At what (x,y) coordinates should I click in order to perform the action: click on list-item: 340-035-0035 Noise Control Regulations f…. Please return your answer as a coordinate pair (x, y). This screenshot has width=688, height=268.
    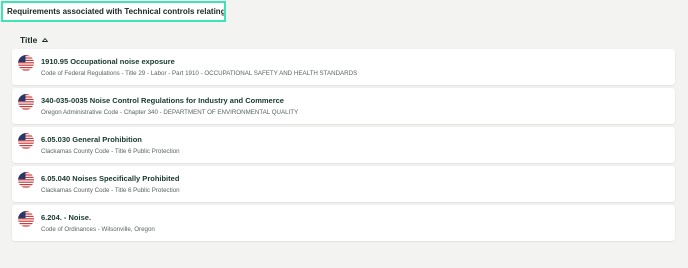
    Looking at the image, I should click on (343, 106).